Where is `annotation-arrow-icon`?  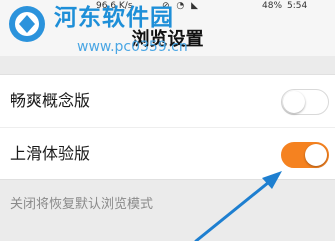
annotation-arrow-icon is located at coordinates (238, 206).